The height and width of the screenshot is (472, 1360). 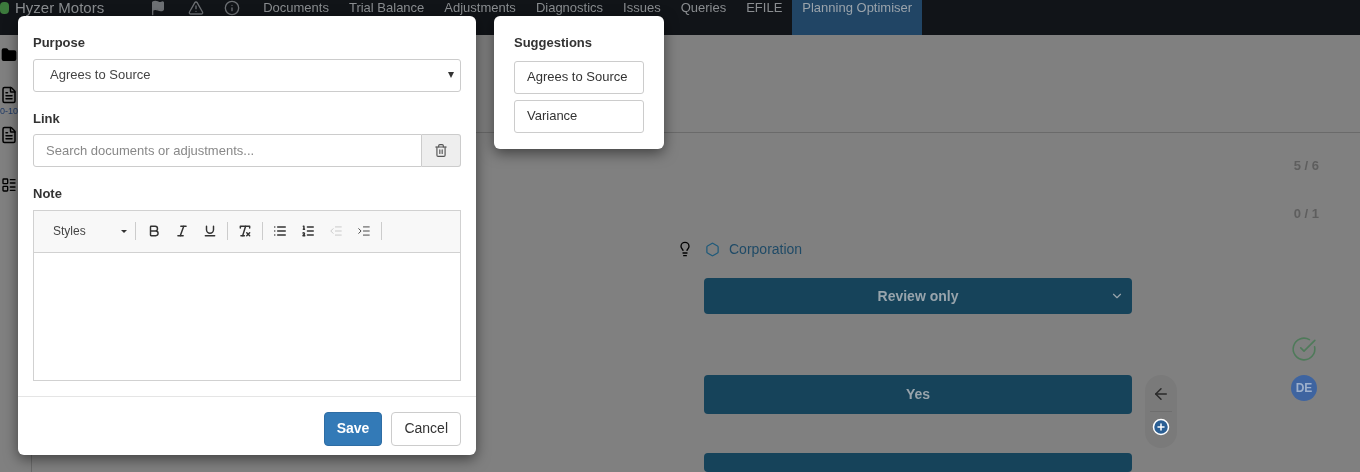 What do you see at coordinates (47, 118) in the screenshot?
I see `field-label: Link` at bounding box center [47, 118].